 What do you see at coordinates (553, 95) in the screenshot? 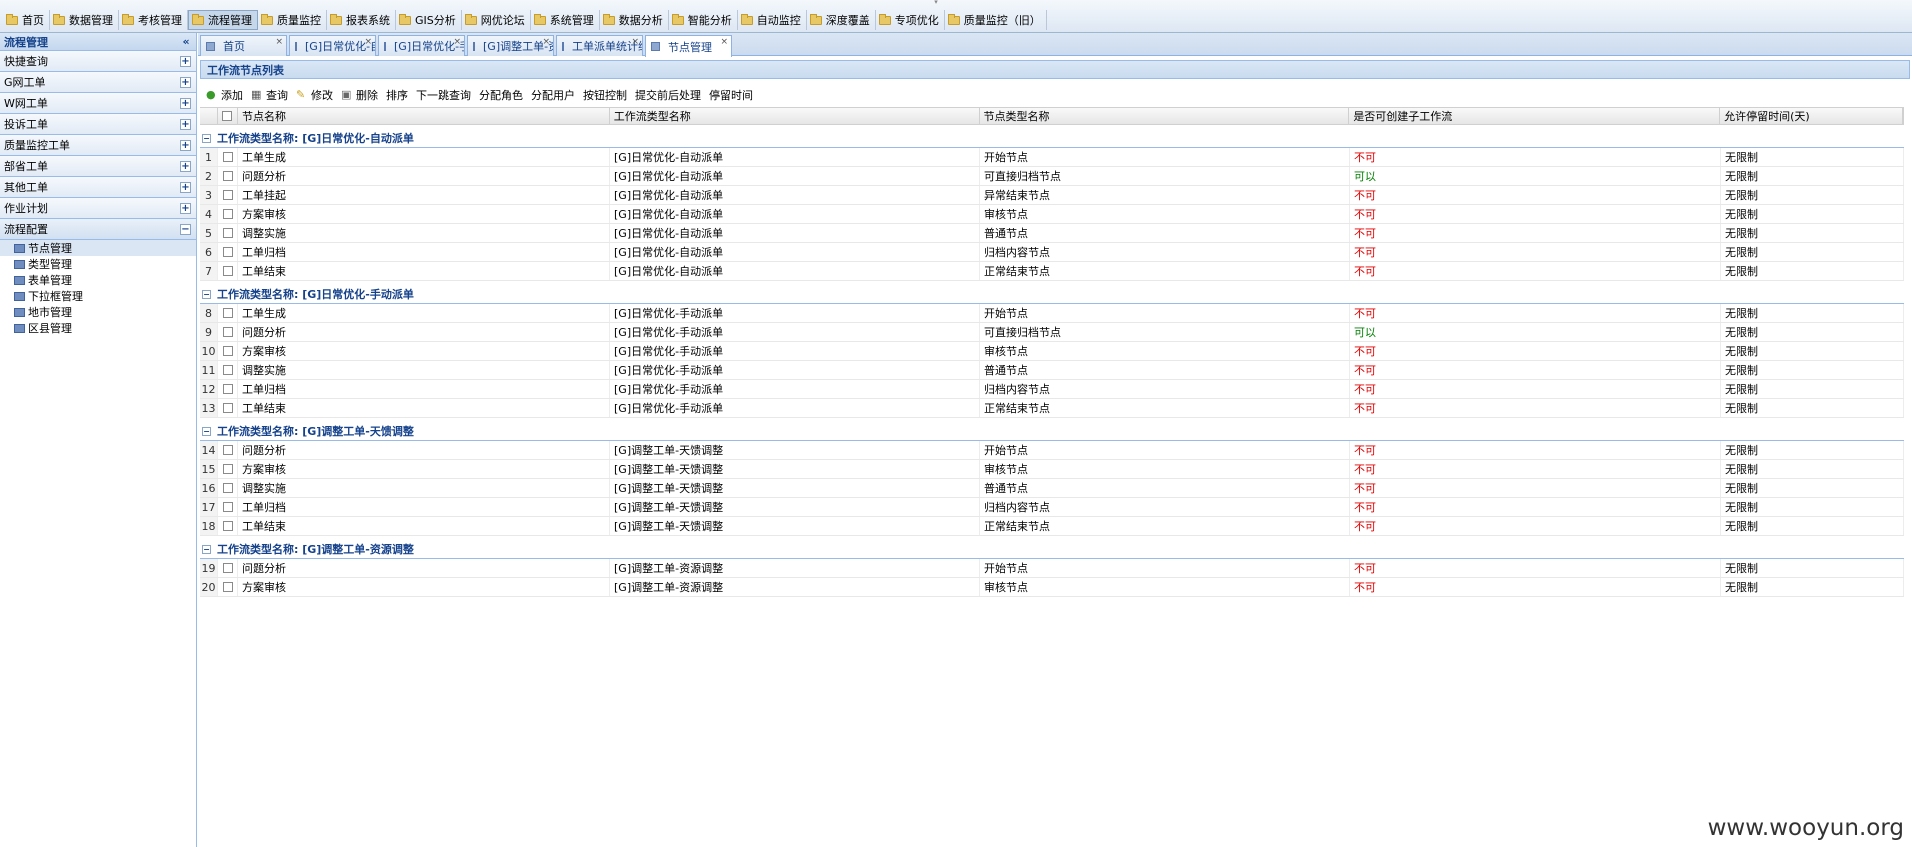
I see `toolbar-button: 分配用户` at bounding box center [553, 95].